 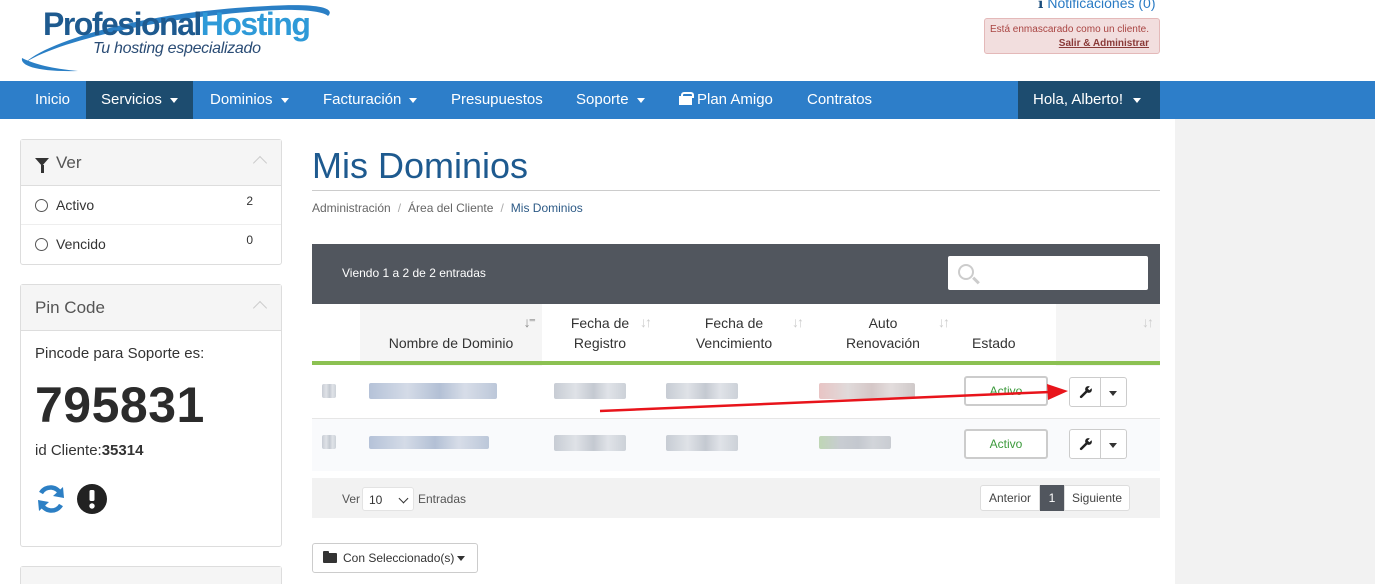 I want to click on alert-icon, so click(x=92, y=499).